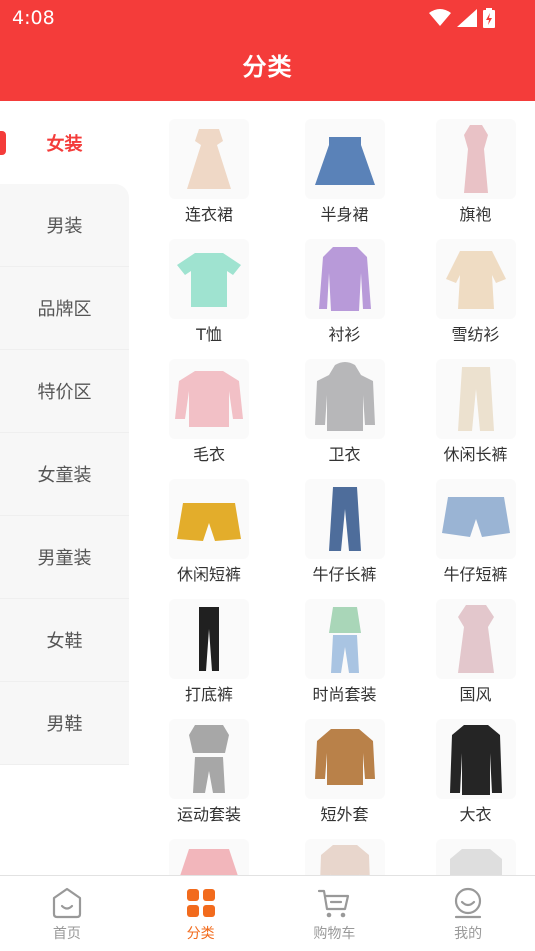 The width and height of the screenshot is (535, 951). I want to click on sidebar-item-label: 女装, so click(64, 144).